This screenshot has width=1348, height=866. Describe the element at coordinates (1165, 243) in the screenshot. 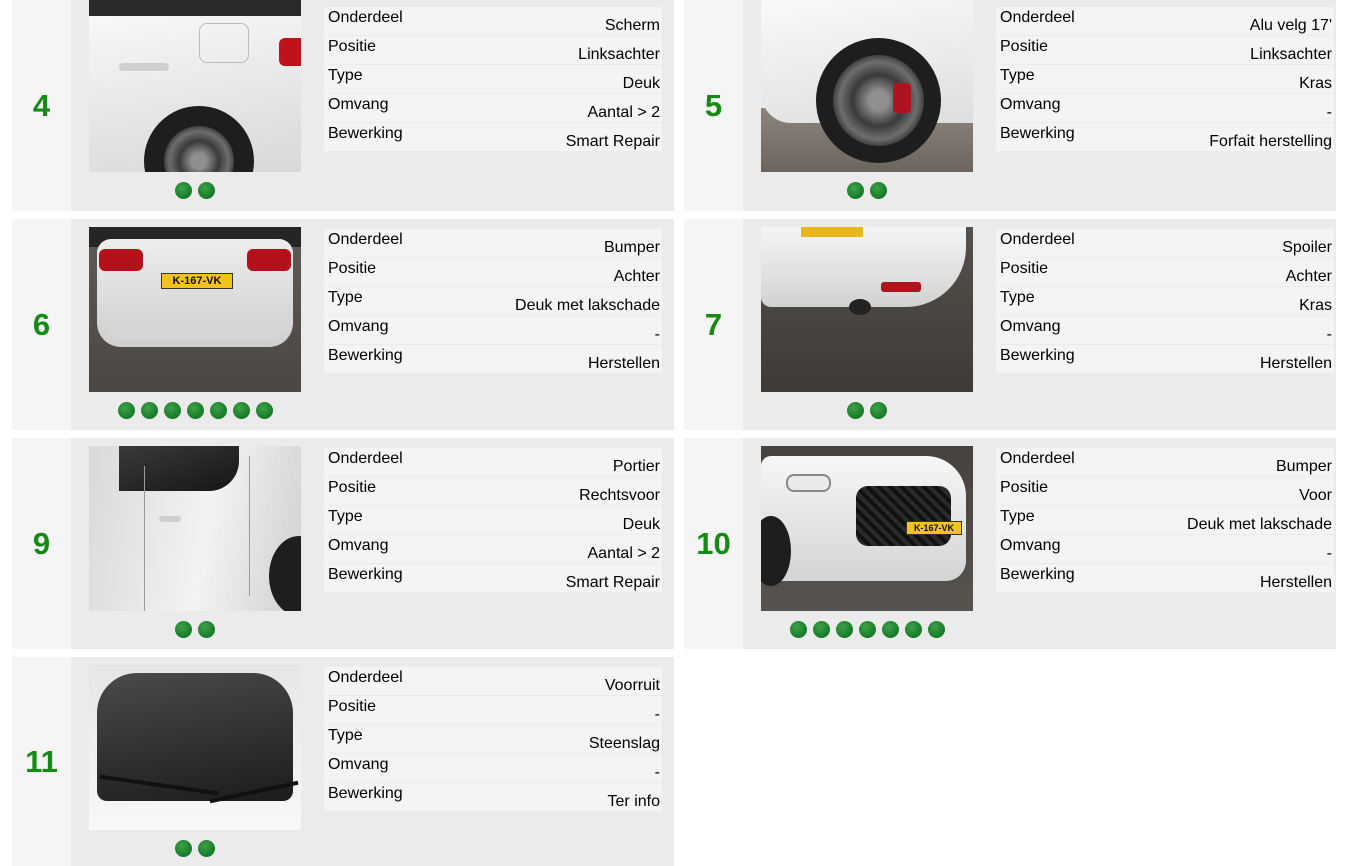

I see `detail-row: Onderdeel Spoiler` at that location.